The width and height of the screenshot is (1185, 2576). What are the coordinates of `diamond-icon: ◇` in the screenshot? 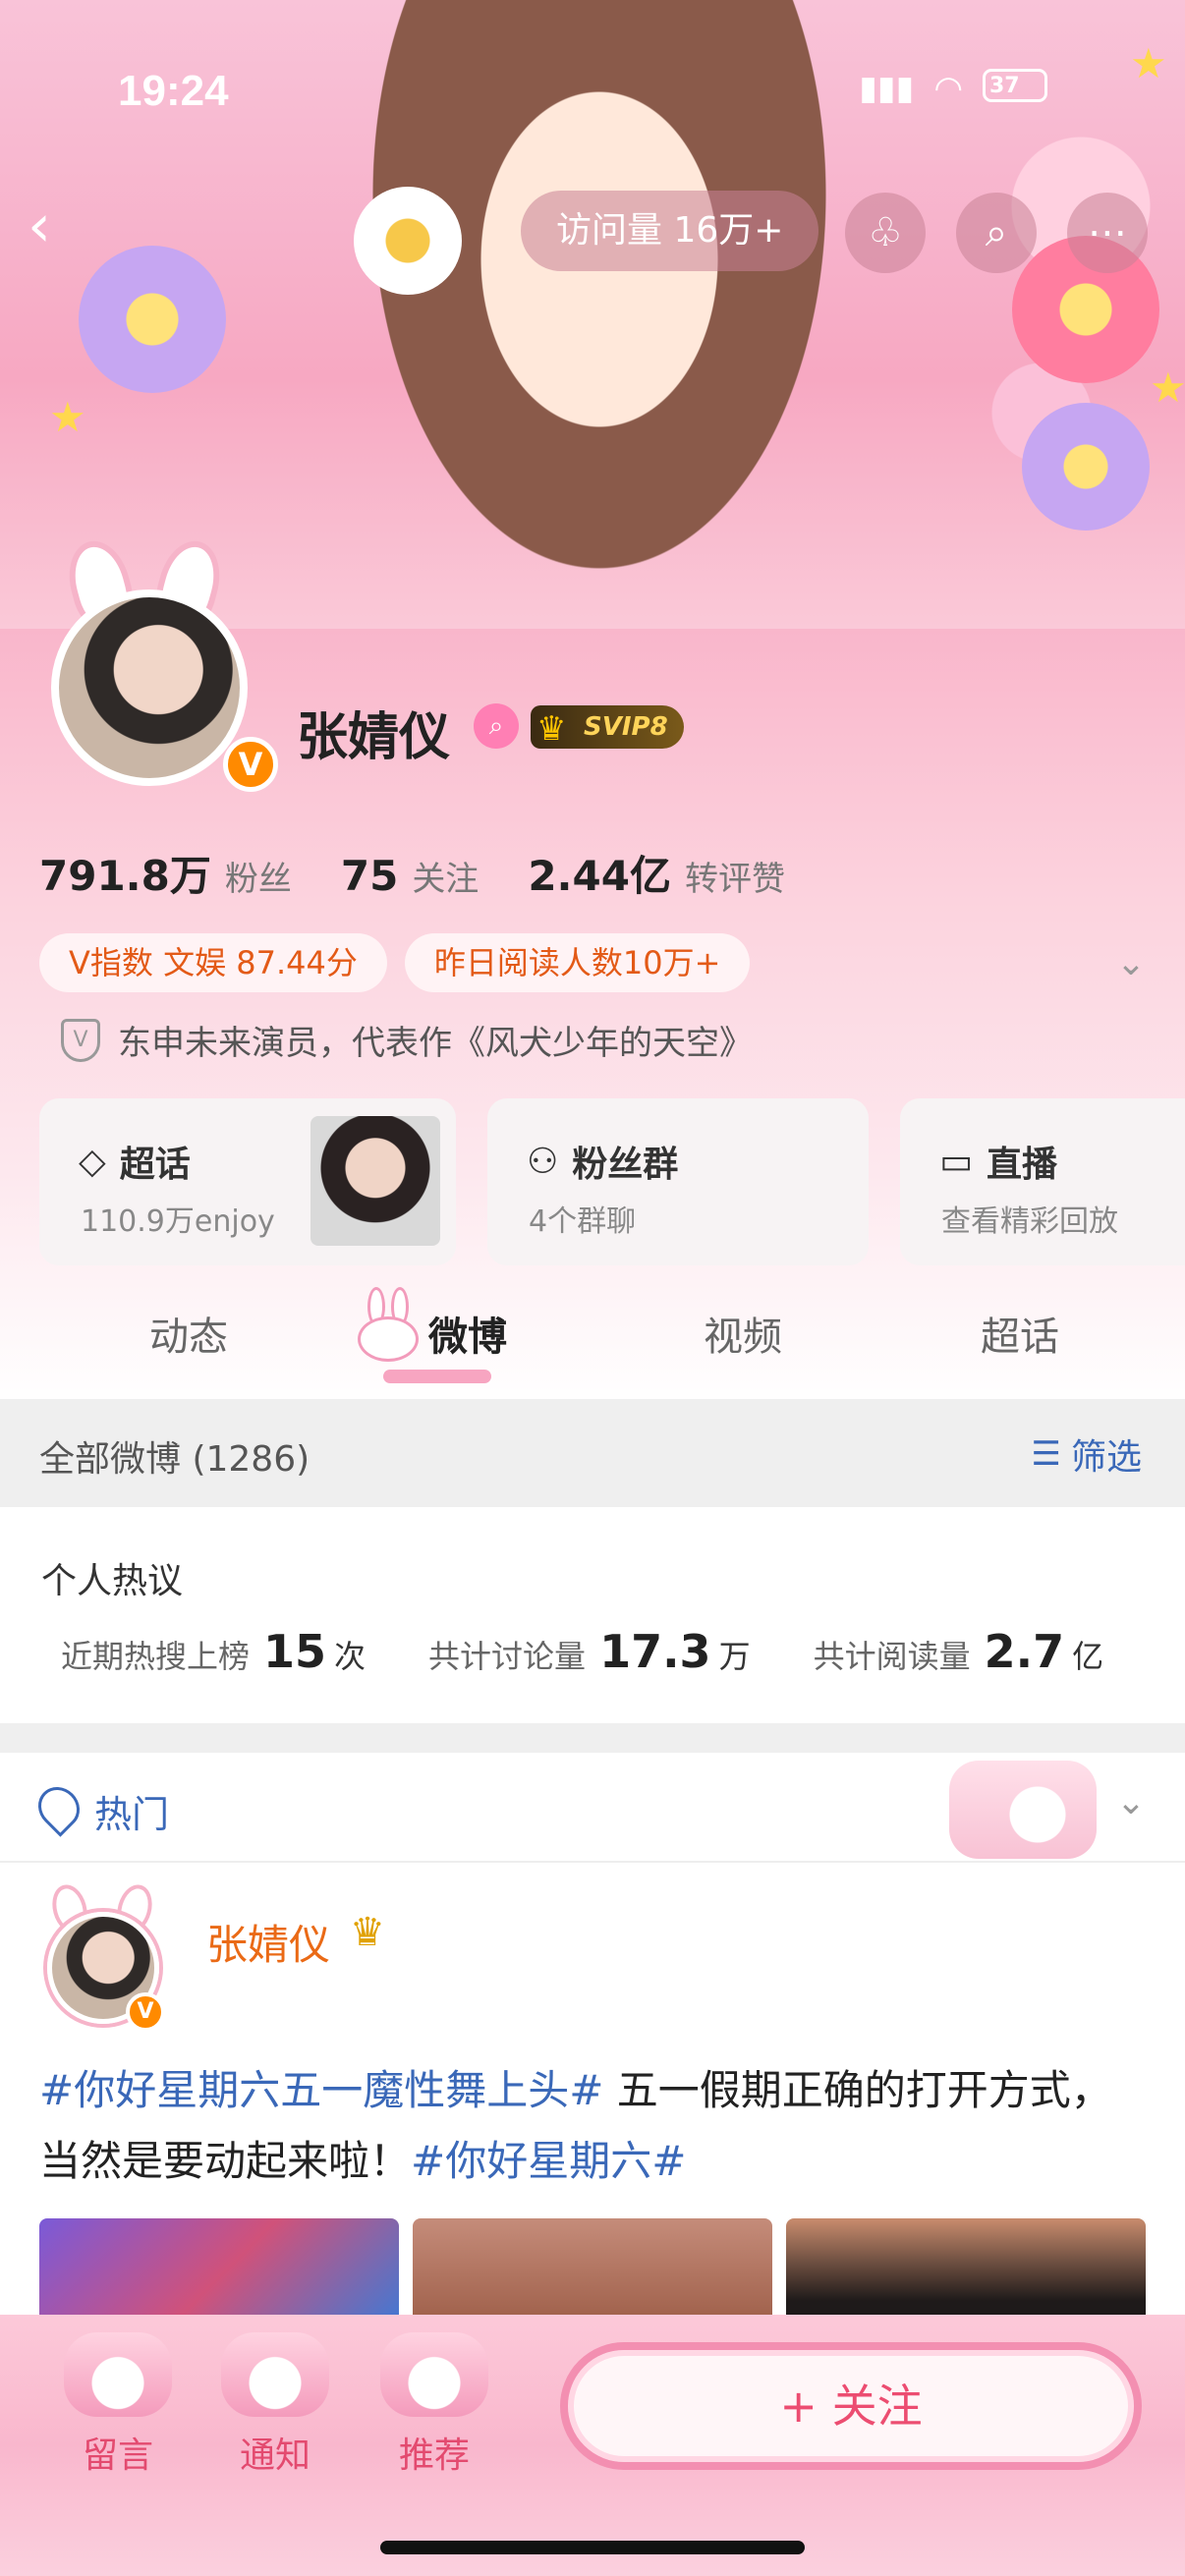 It's located at (92, 1161).